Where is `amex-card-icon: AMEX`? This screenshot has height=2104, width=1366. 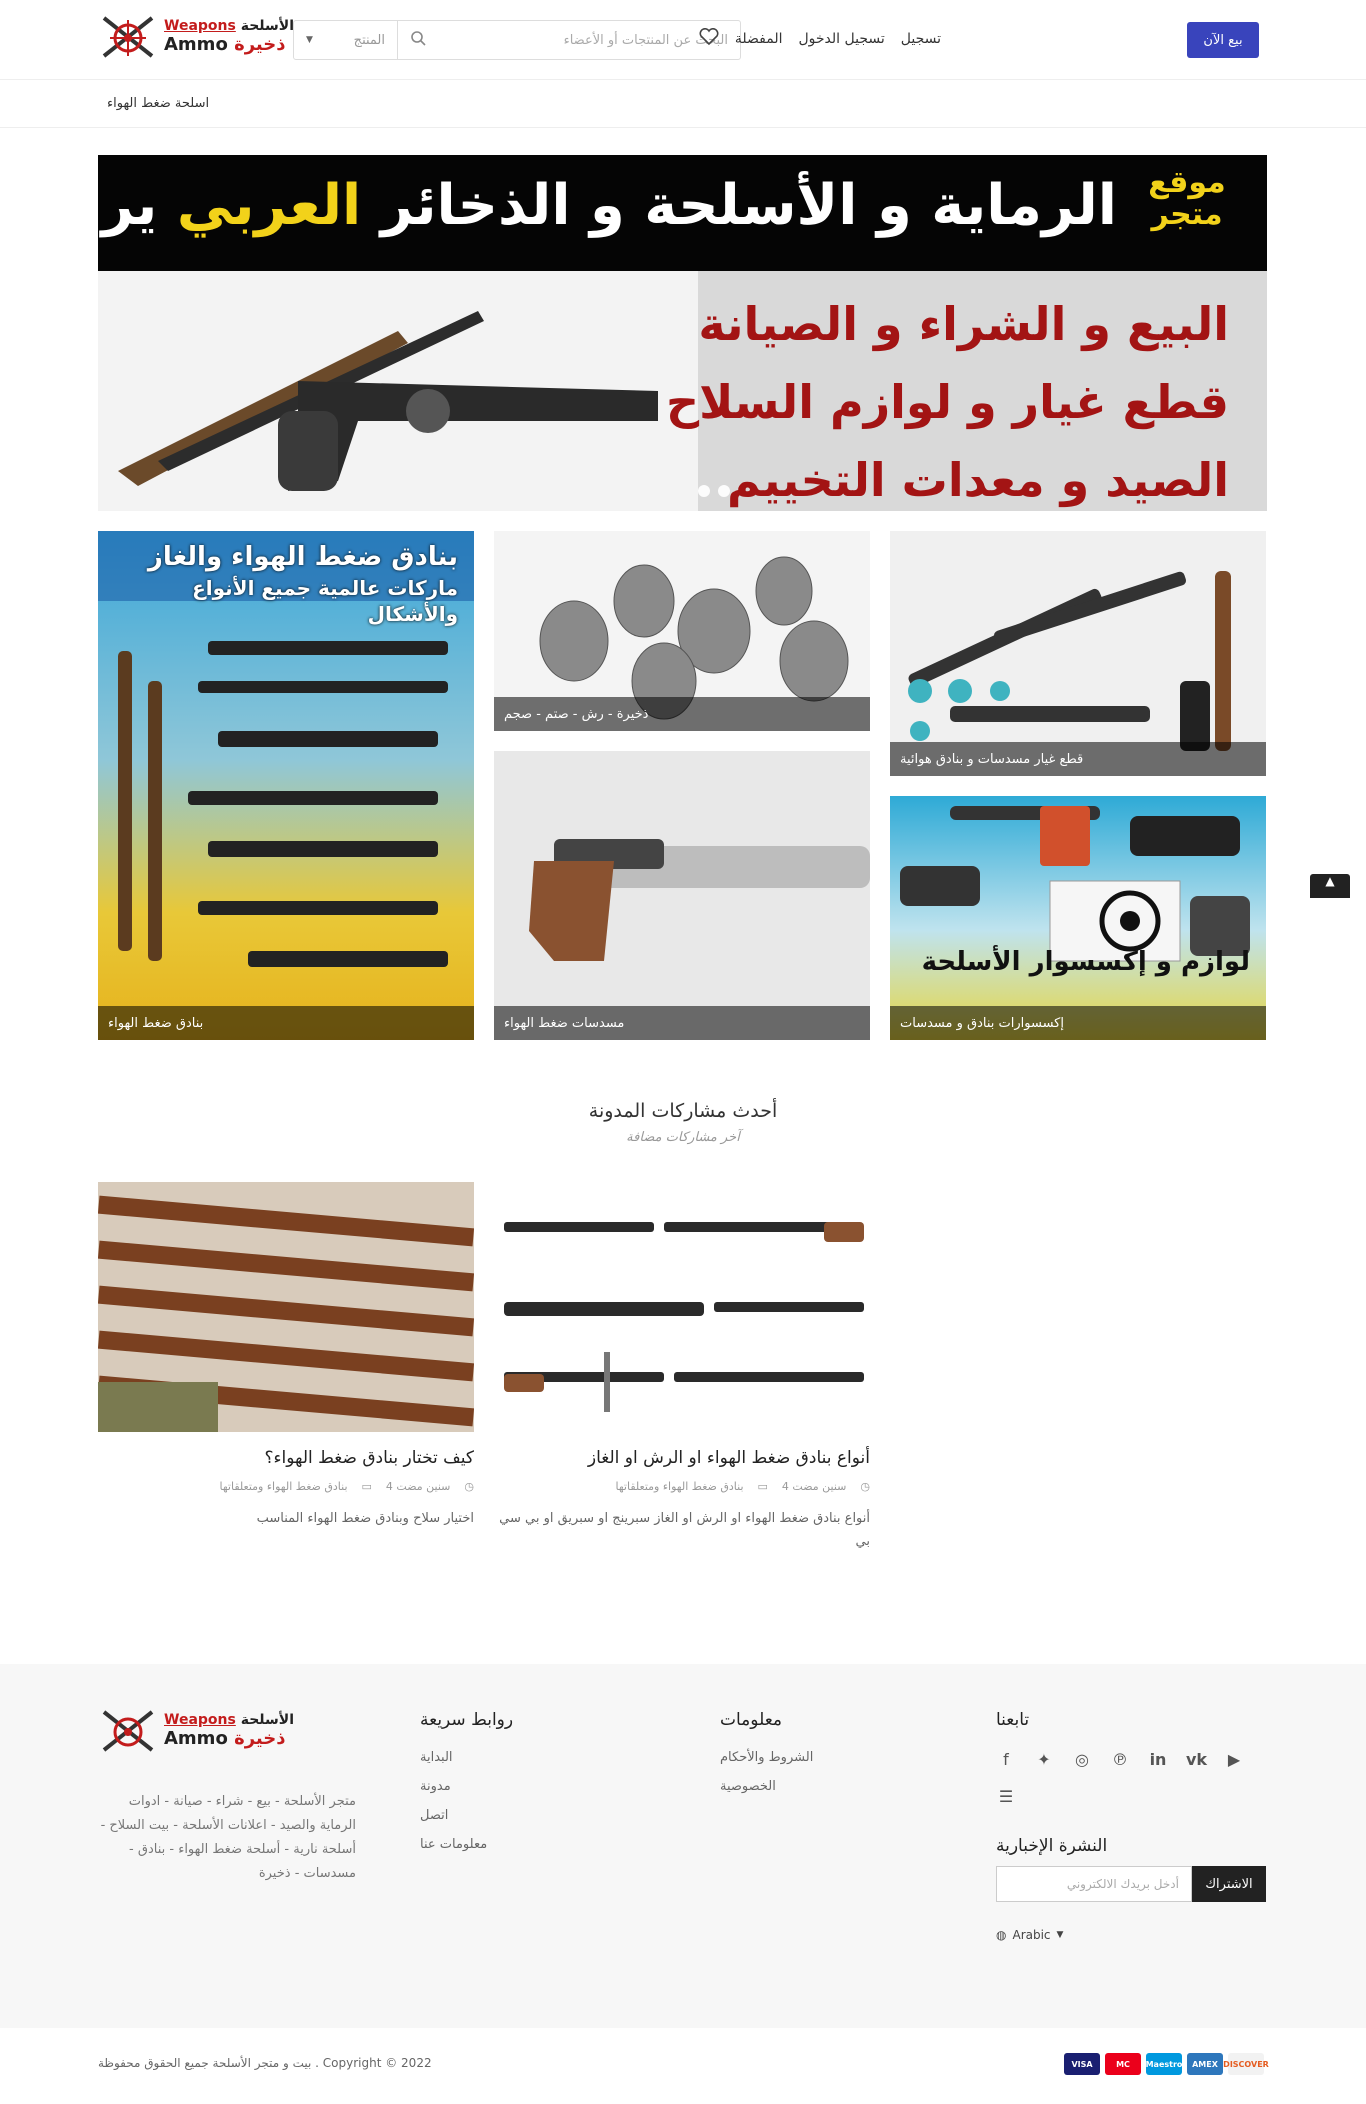
amex-card-icon: AMEX is located at coordinates (1205, 2064).